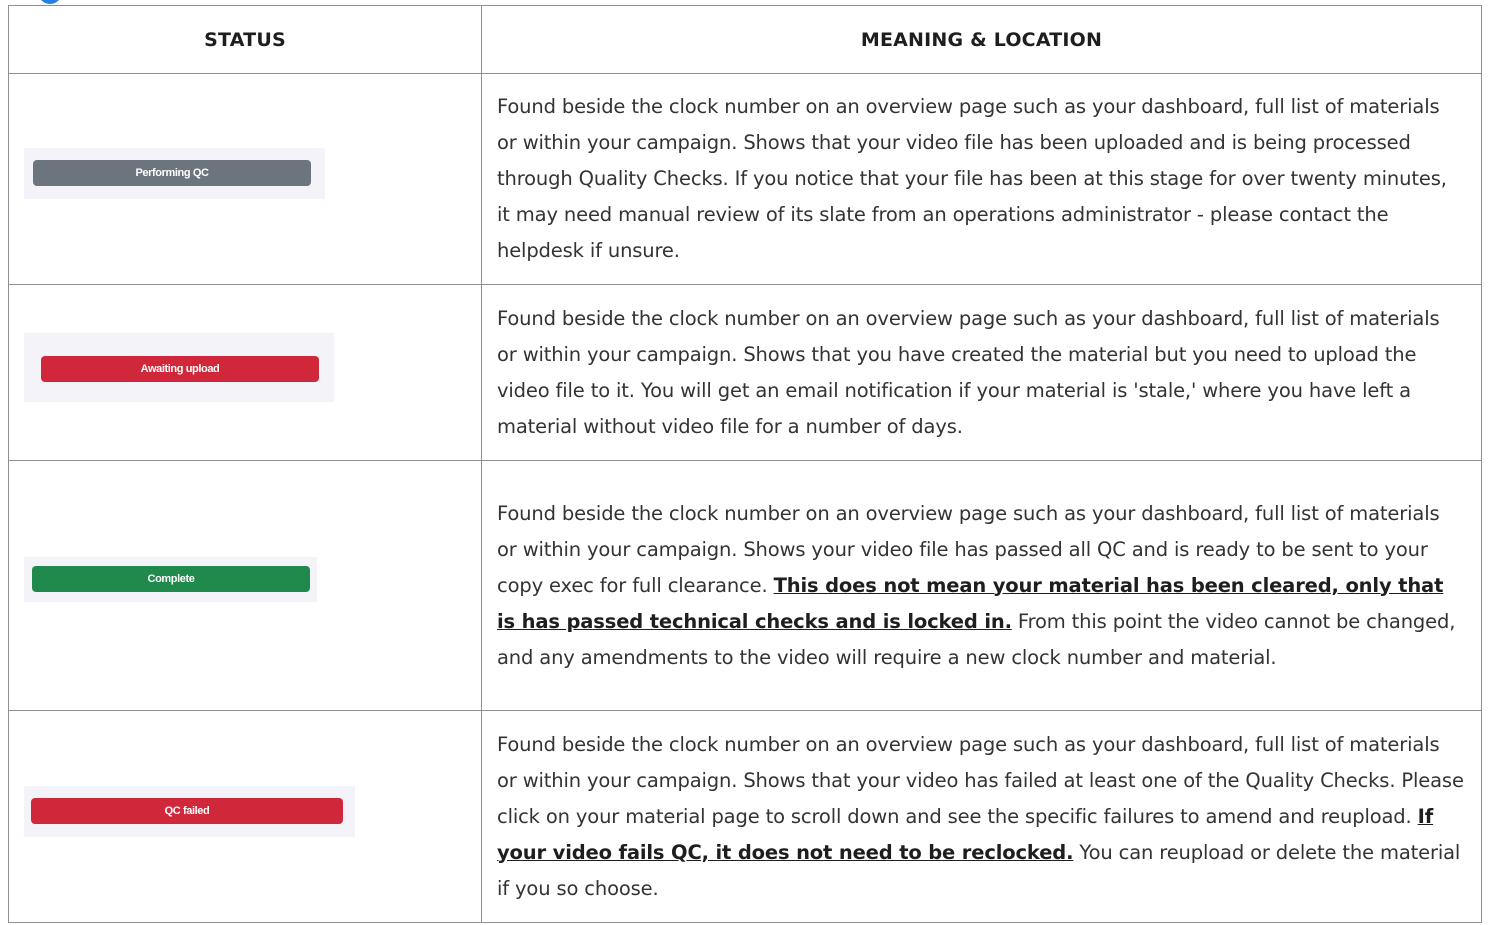 The width and height of the screenshot is (1492, 925). I want to click on status-badge-awaiting-upload: Awaiting upload, so click(180, 369).